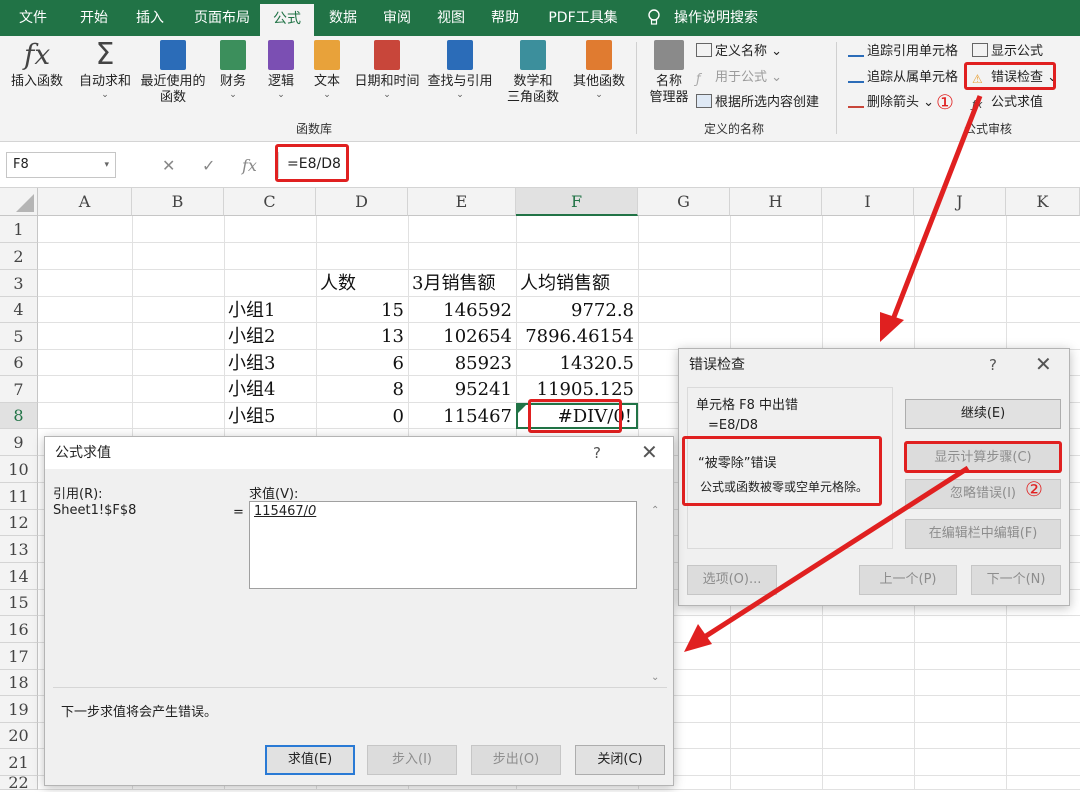  What do you see at coordinates (931, 218) in the screenshot?
I see `arrow-to-error-dialog` at bounding box center [931, 218].